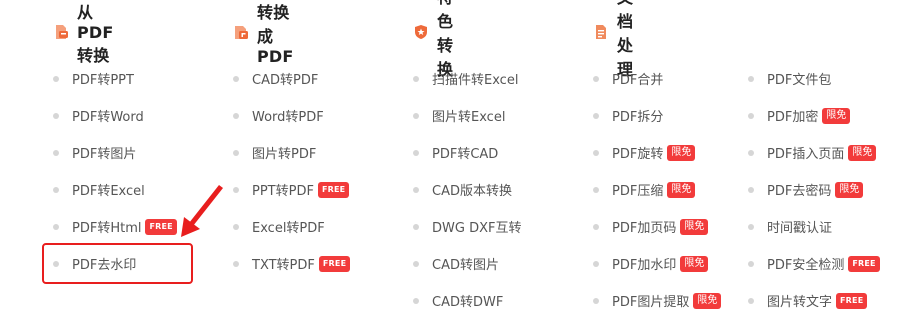  Describe the element at coordinates (285, 78) in the screenshot. I see `tool-label: CAD转PDF` at that location.